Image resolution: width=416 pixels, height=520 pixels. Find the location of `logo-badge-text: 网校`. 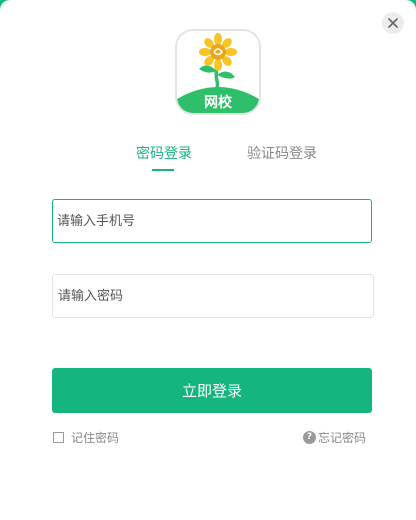

logo-badge-text: 网校 is located at coordinates (218, 102).